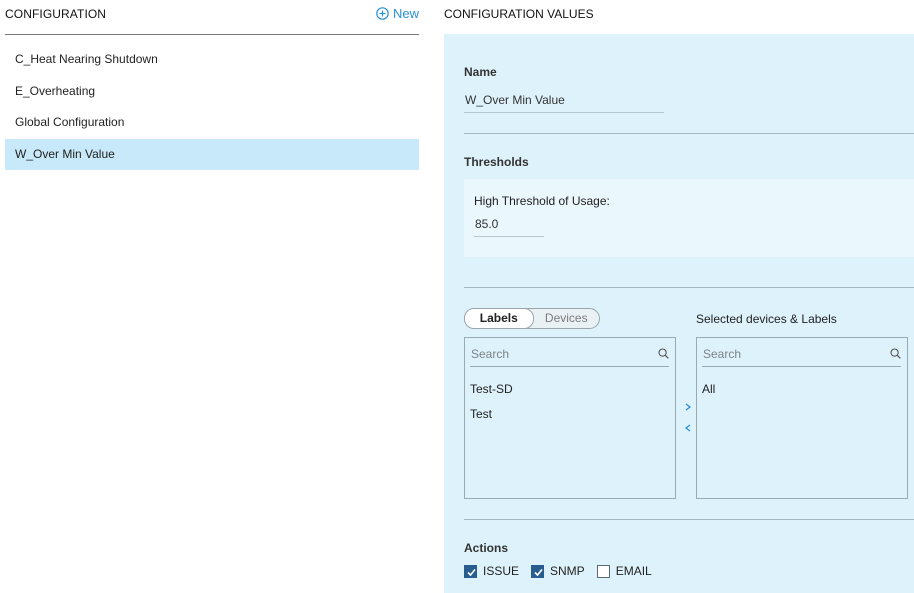 Image resolution: width=914 pixels, height=593 pixels. What do you see at coordinates (486, 548) in the screenshot?
I see `actions-section-label: Actions` at bounding box center [486, 548].